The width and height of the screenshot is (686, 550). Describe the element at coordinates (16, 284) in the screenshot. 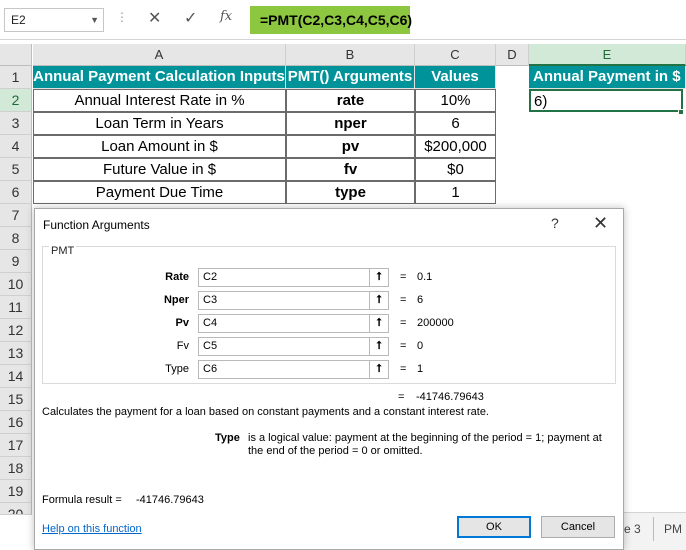

I see `row-header: 10` at that location.